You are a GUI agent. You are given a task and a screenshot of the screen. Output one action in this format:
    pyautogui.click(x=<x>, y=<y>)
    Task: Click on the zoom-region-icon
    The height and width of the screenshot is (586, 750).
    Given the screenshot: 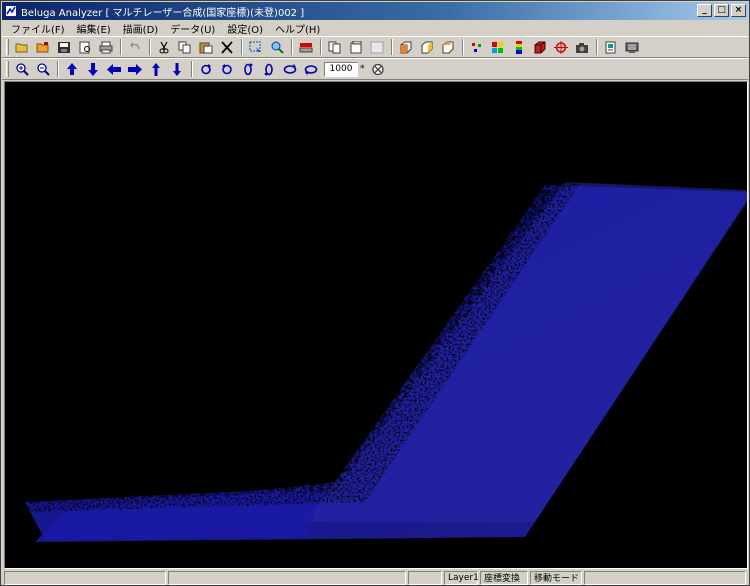 What is the action you would take?
    pyautogui.click(x=277, y=47)
    